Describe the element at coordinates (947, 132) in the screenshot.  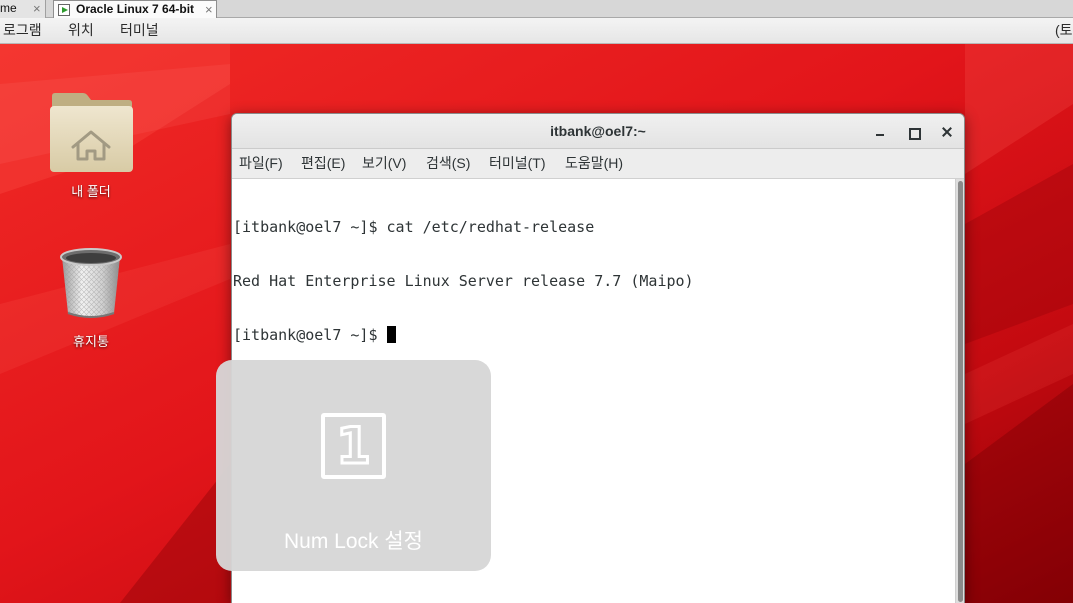
I see `close-icon` at that location.